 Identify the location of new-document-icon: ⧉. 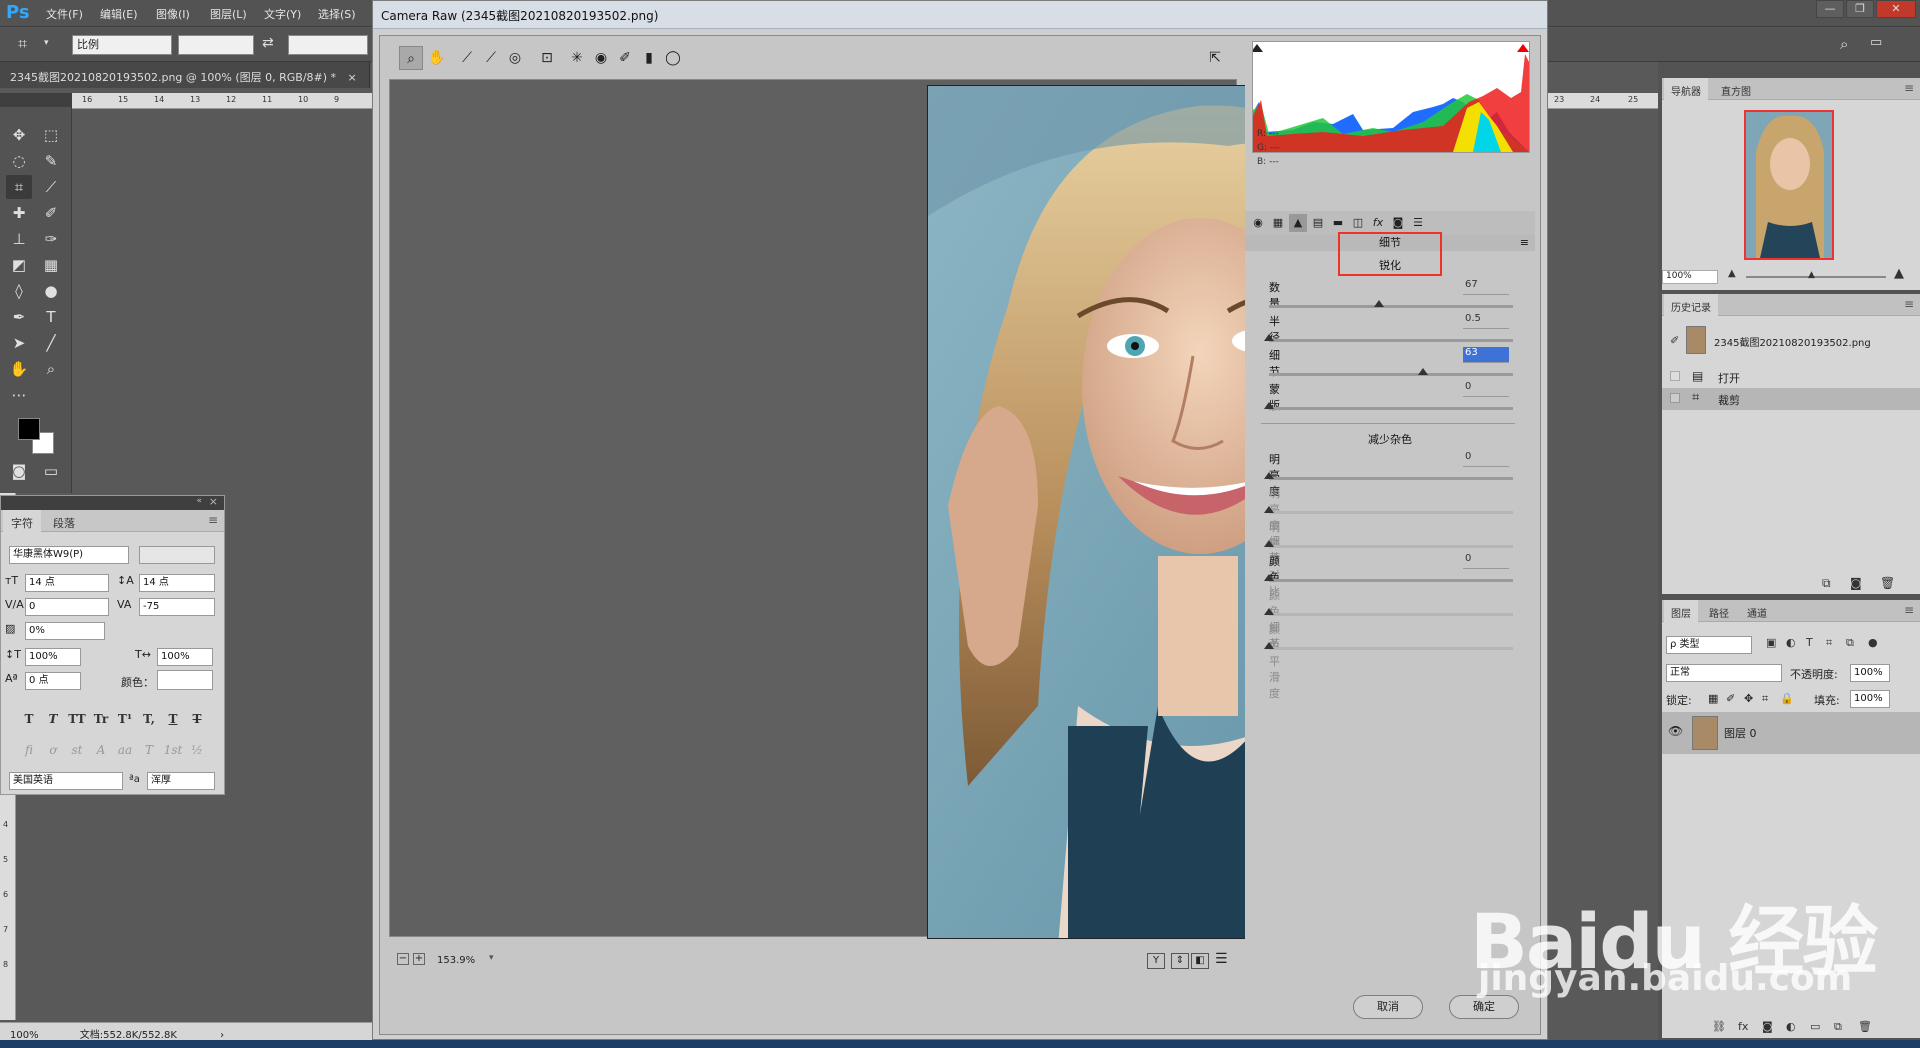
(1826, 583).